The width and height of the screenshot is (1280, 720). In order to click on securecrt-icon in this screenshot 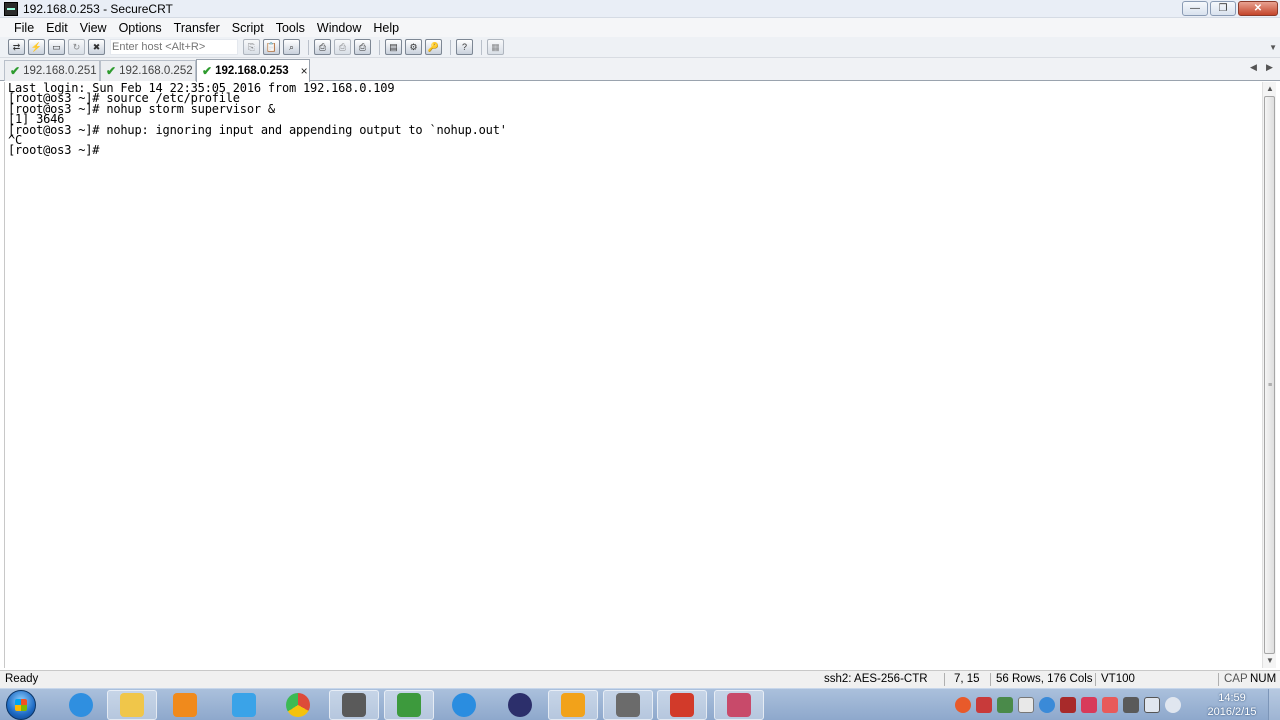, I will do `click(354, 705)`.